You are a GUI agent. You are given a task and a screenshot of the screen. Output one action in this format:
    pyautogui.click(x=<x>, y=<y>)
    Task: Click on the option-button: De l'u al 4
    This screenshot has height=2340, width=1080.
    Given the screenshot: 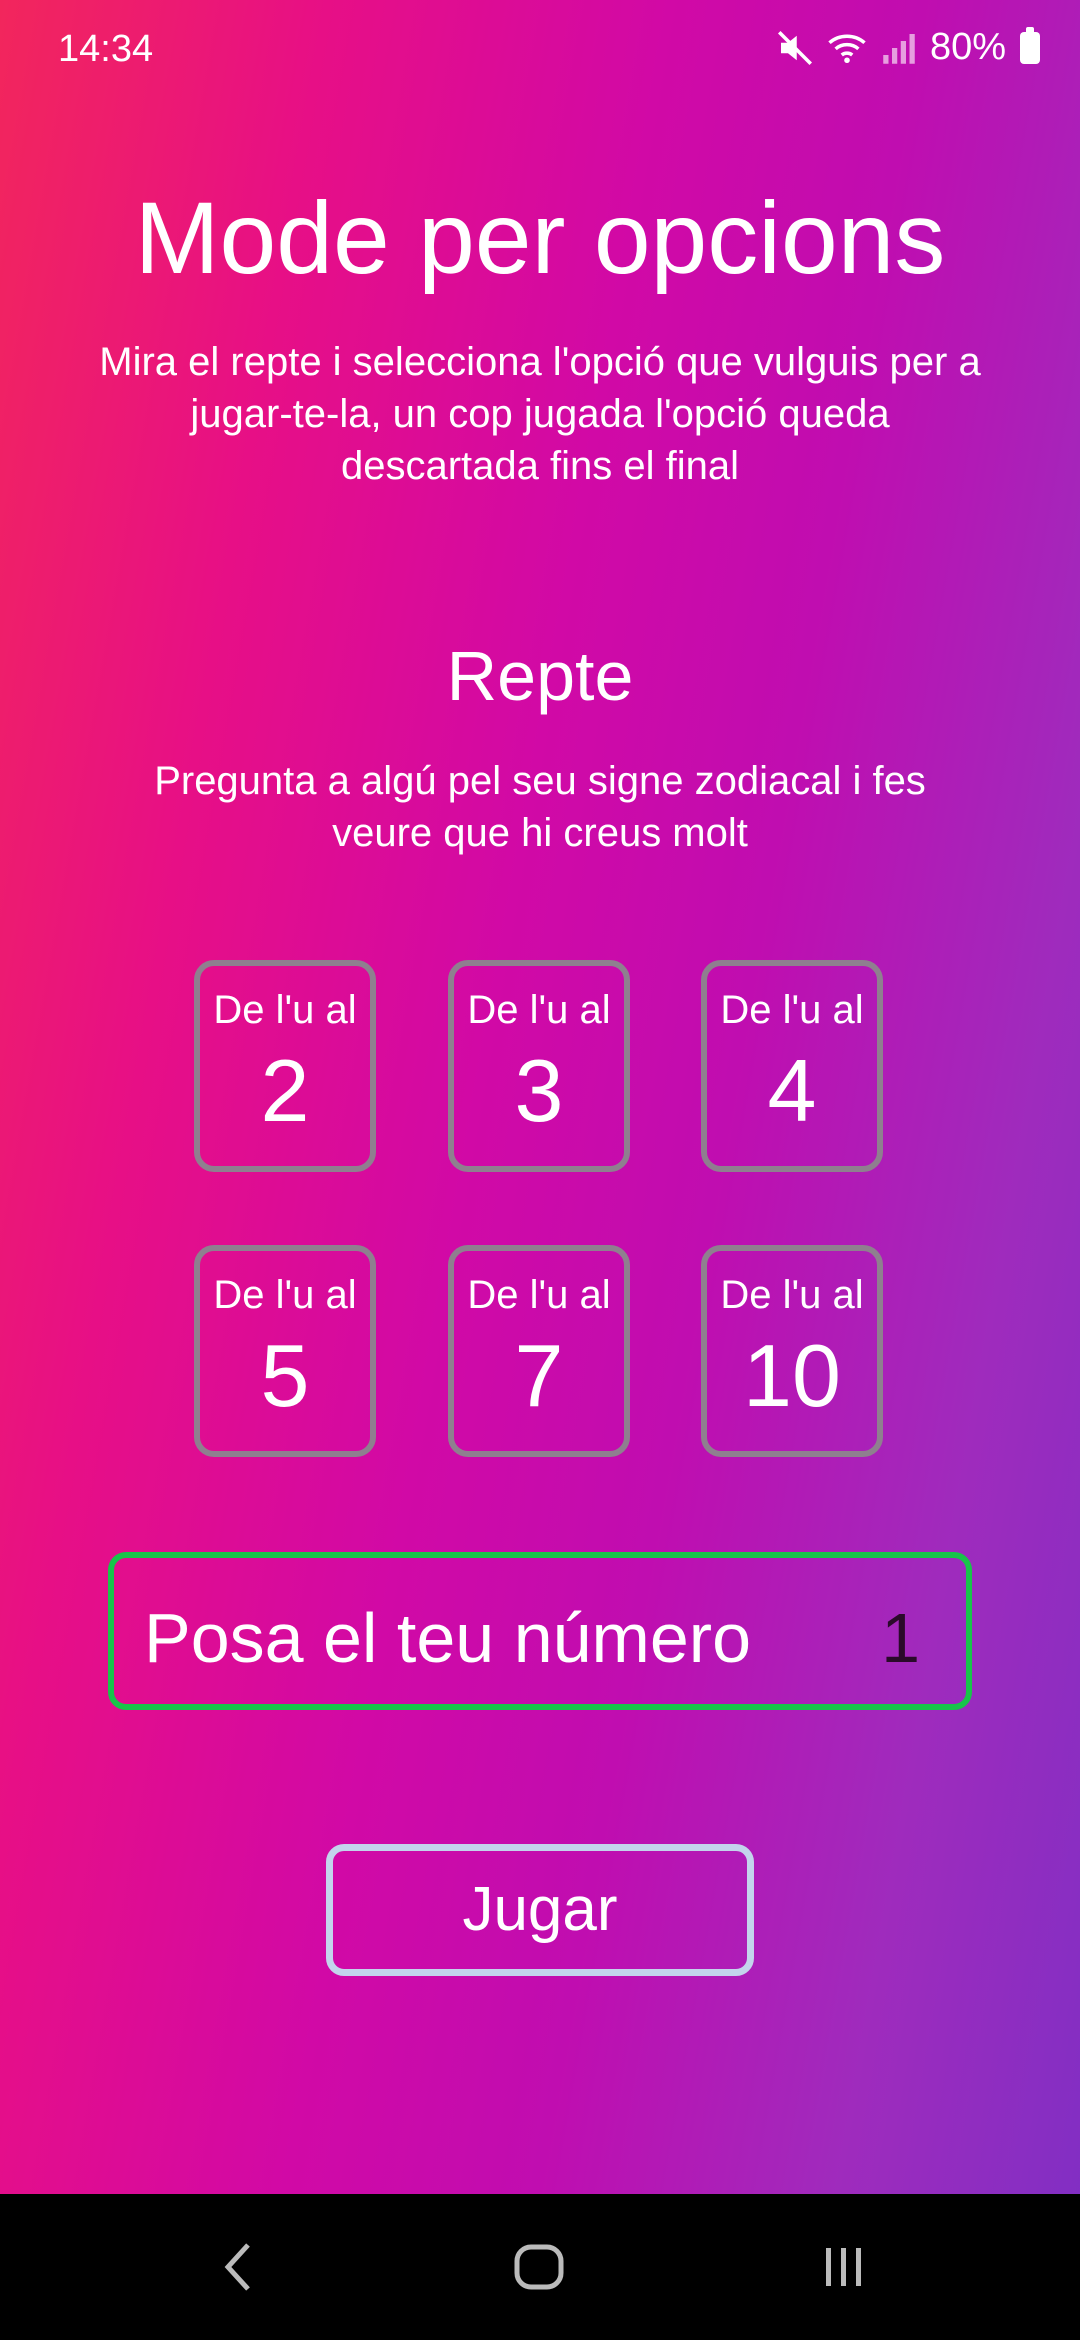 What is the action you would take?
    pyautogui.click(x=792, y=1066)
    